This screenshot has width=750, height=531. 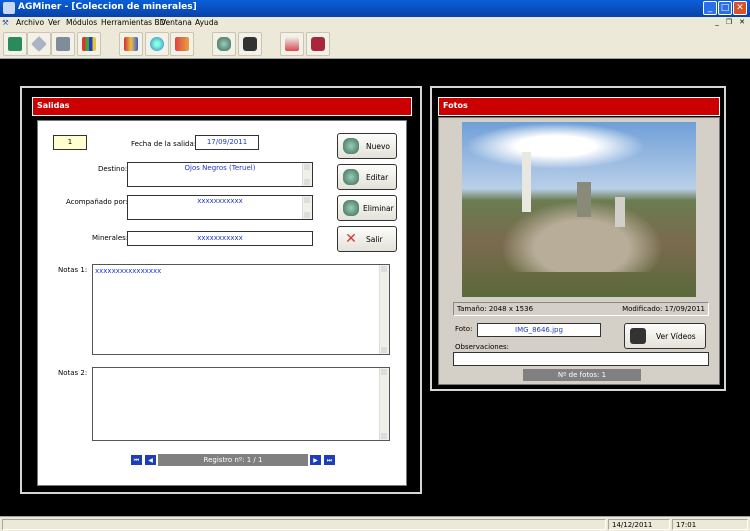 What do you see at coordinates (482, 347) in the screenshot?
I see `observaciones-label: Observaciones:` at bounding box center [482, 347].